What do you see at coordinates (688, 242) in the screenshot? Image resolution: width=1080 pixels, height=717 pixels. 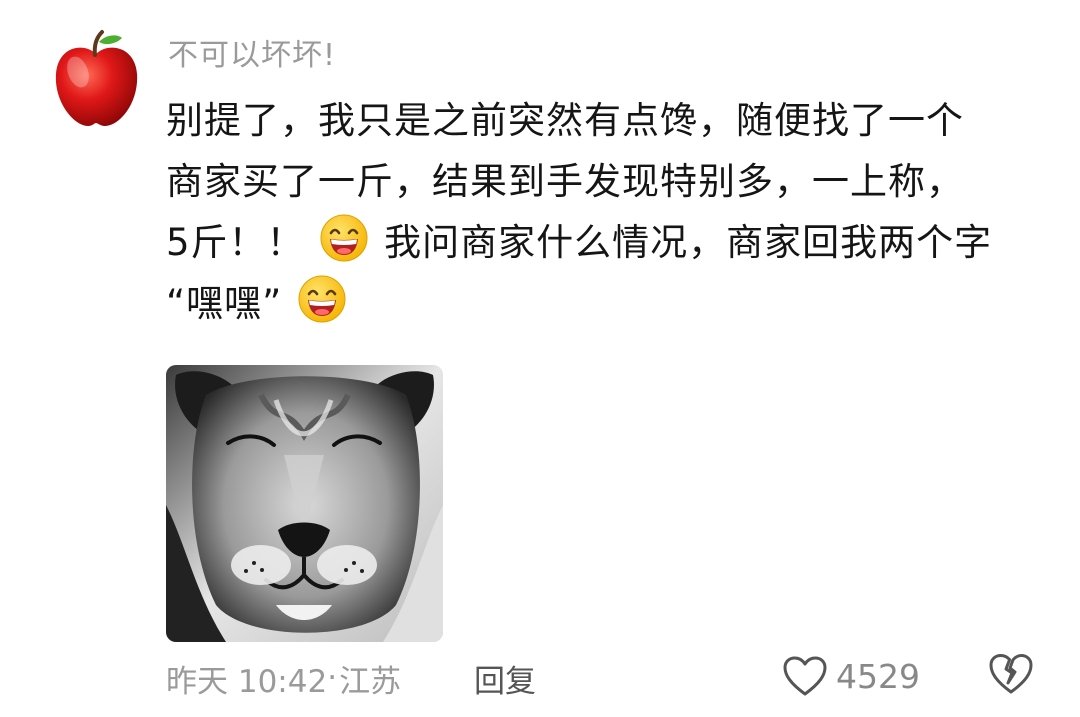 I see `comment-segment: 我问商家什么情况，商家回我两个字` at bounding box center [688, 242].